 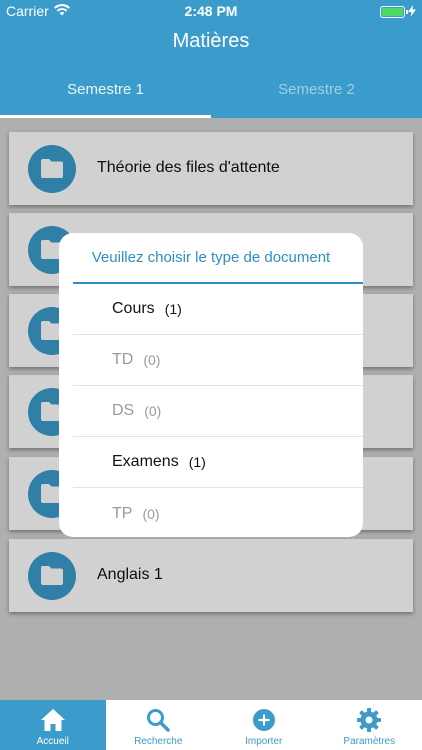 I want to click on nav-parametres: Paramètres, so click(x=369, y=725).